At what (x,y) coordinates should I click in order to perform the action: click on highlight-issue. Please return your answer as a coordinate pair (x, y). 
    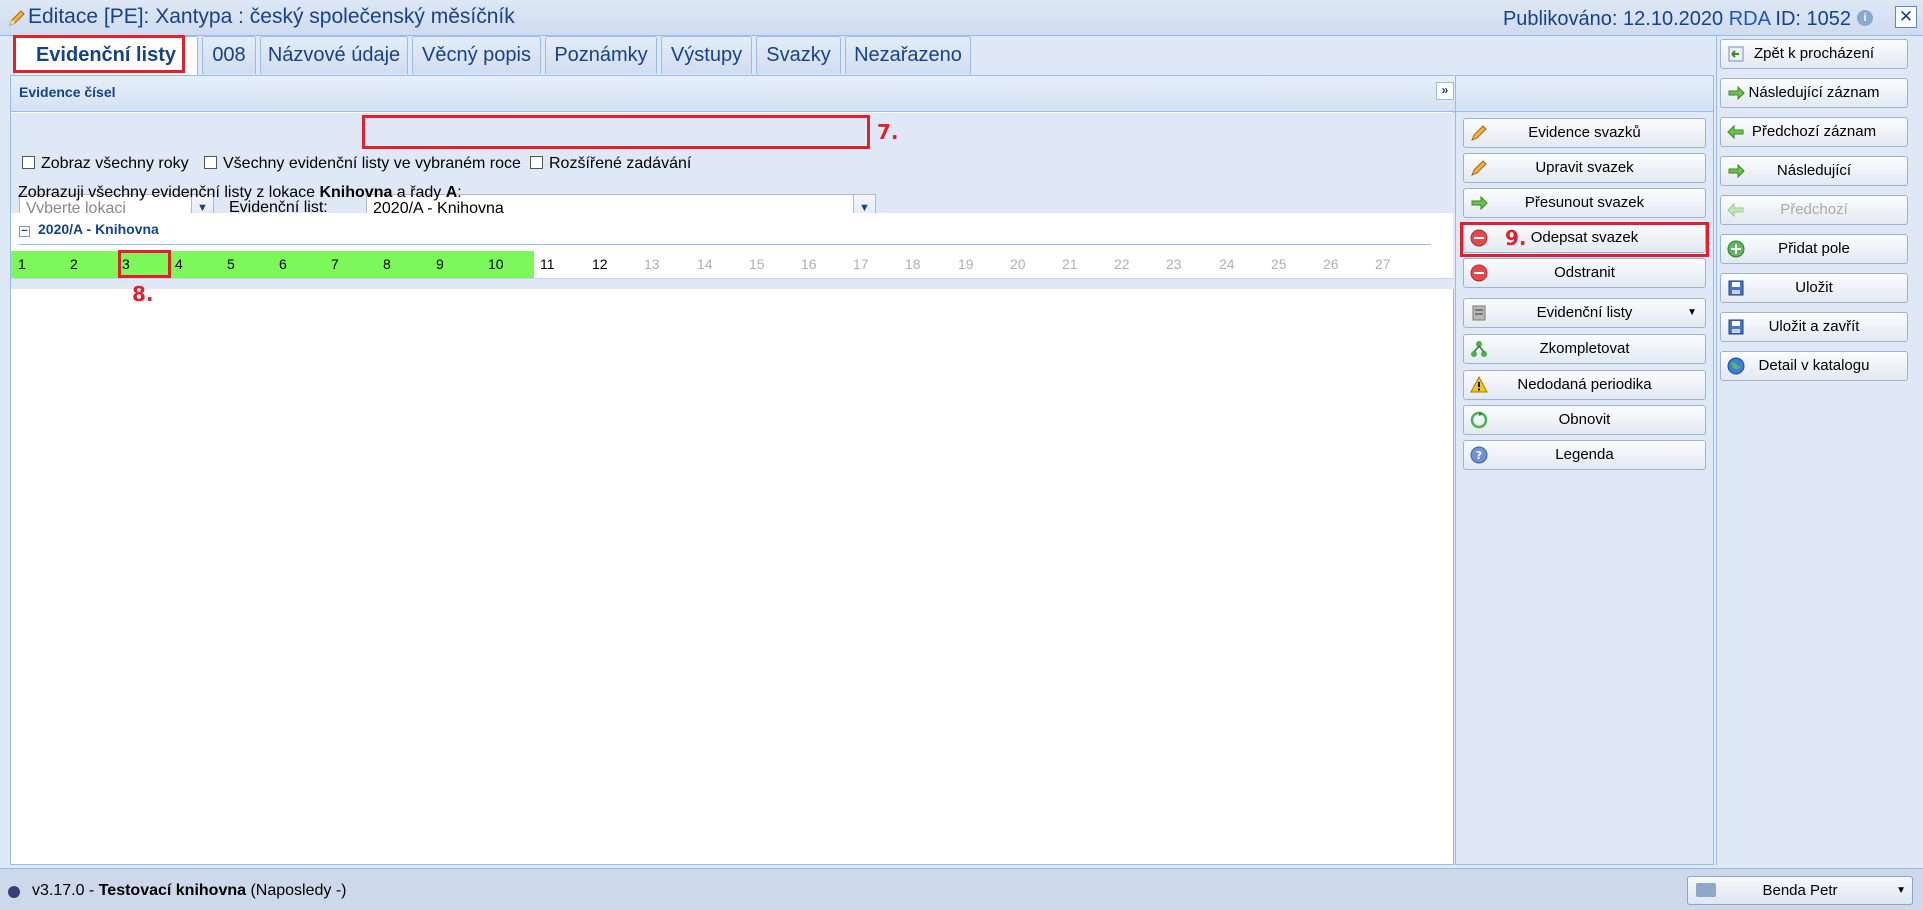
    Looking at the image, I should click on (144, 264).